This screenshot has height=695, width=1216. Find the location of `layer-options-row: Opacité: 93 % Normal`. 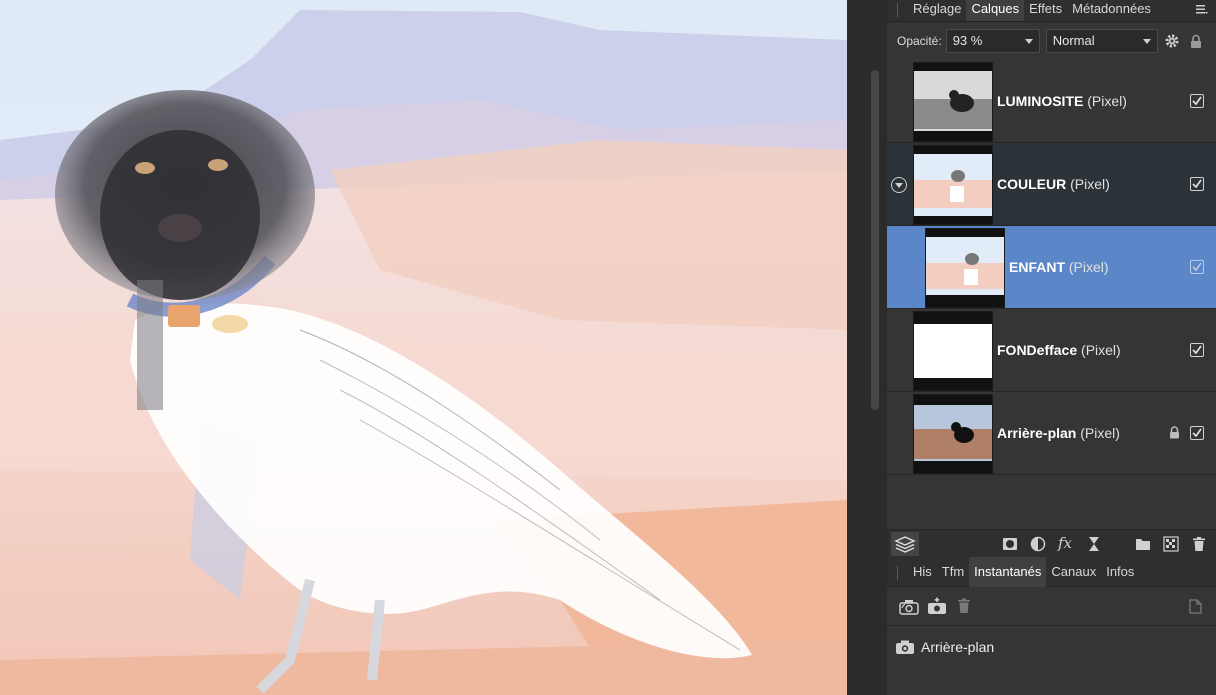

layer-options-row: Opacité: 93 % Normal is located at coordinates (1051, 41).